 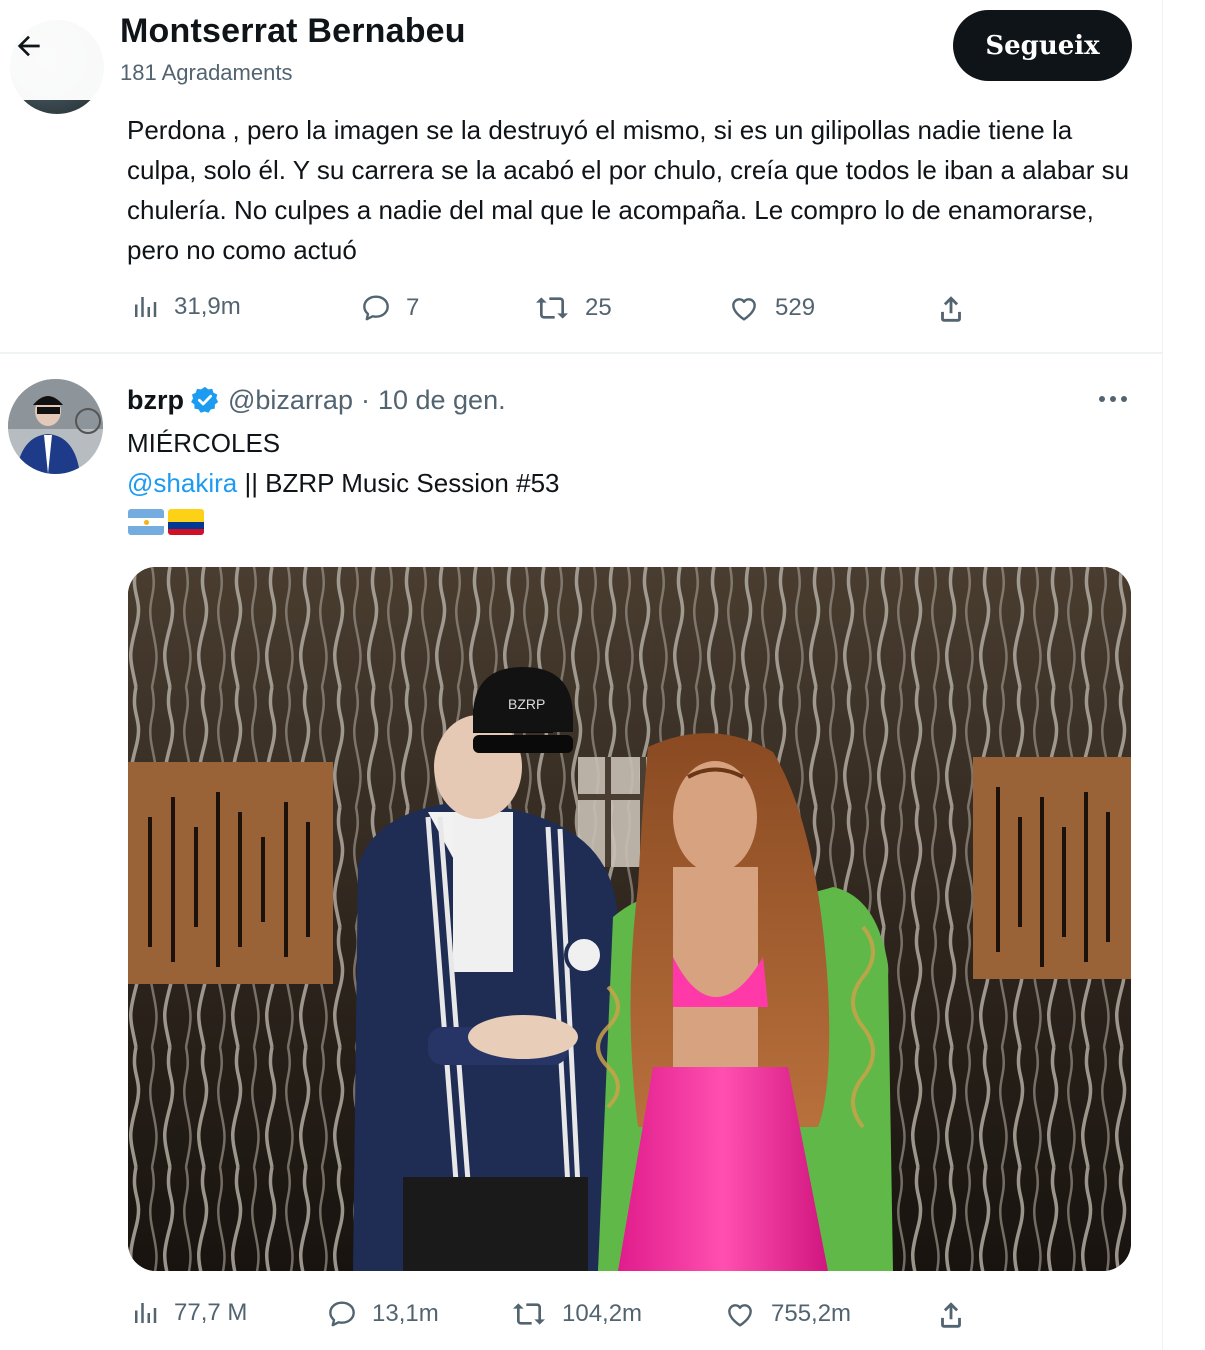 I want to click on colombia-flag, so click(x=186, y=522).